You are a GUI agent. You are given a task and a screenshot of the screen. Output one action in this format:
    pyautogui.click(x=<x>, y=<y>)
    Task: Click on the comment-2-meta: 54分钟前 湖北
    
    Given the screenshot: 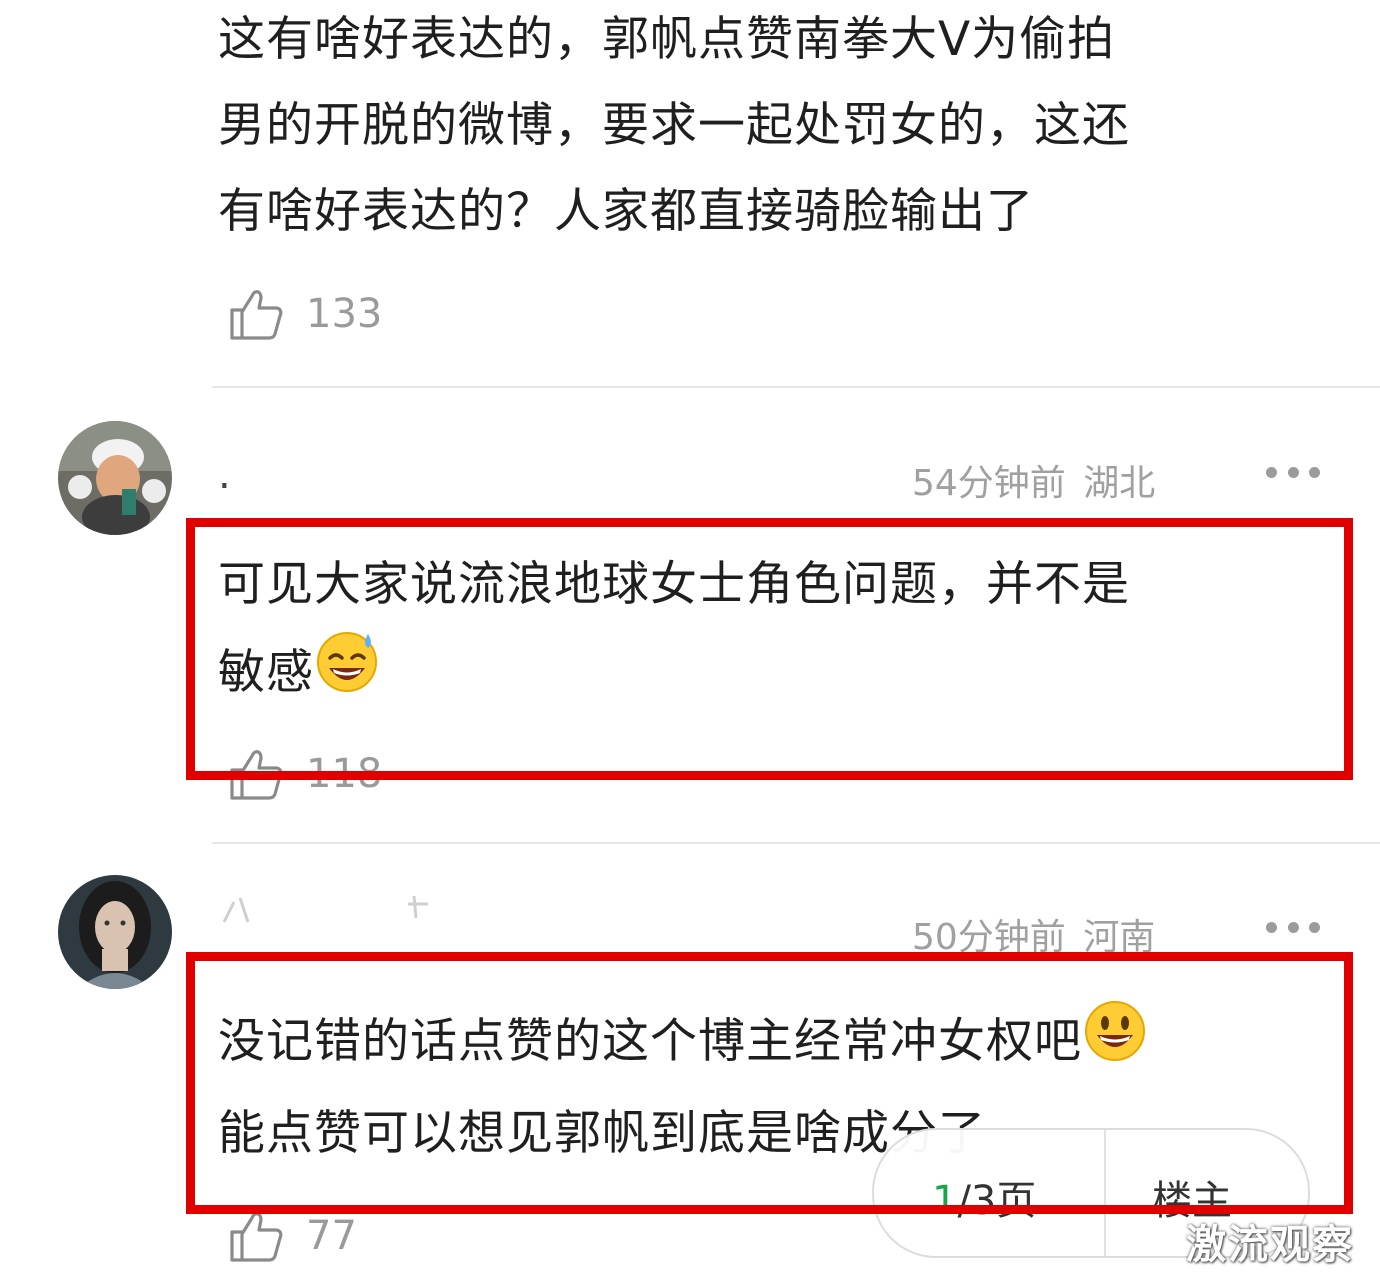 What is the action you would take?
    pyautogui.click(x=1033, y=480)
    